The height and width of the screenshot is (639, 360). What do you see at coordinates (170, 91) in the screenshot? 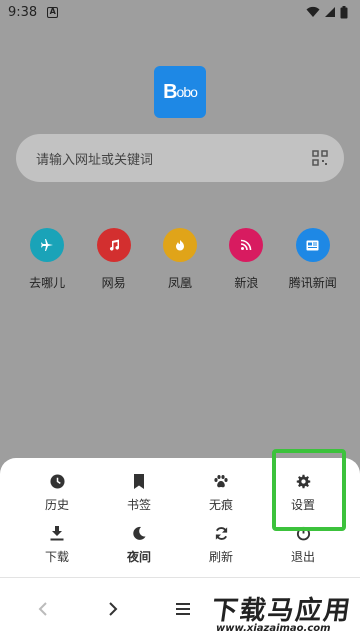
I see `logo-letter: B` at bounding box center [170, 91].